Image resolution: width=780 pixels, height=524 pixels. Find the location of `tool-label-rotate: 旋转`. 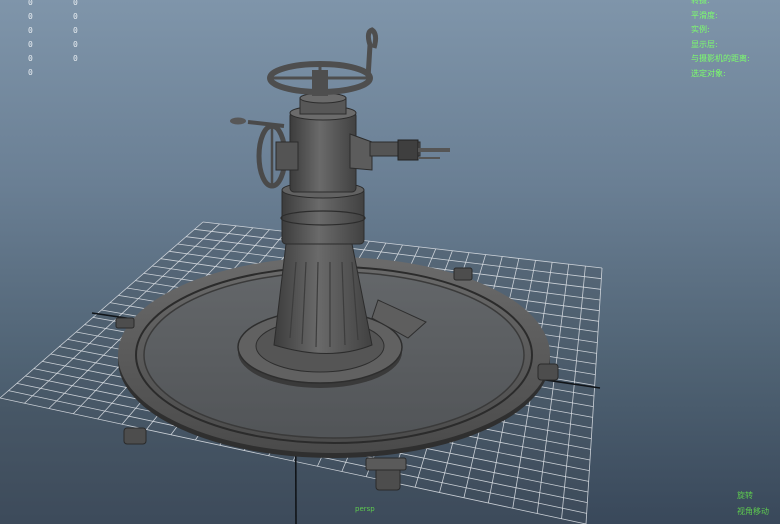

tool-label-rotate: 旋转 is located at coordinates (745, 495).